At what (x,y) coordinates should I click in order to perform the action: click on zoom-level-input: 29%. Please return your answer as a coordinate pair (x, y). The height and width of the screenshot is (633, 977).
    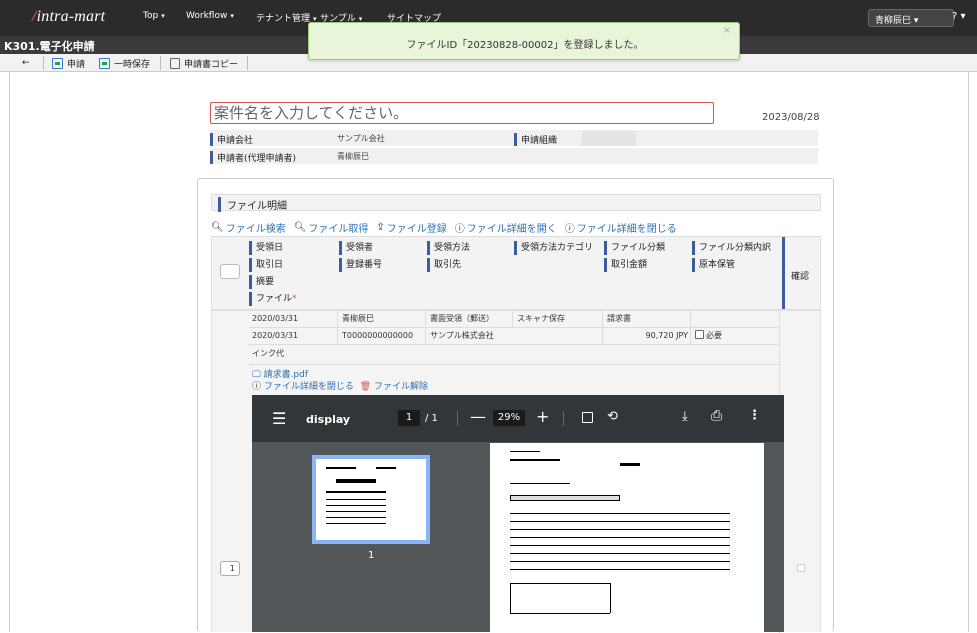
    Looking at the image, I should click on (509, 418).